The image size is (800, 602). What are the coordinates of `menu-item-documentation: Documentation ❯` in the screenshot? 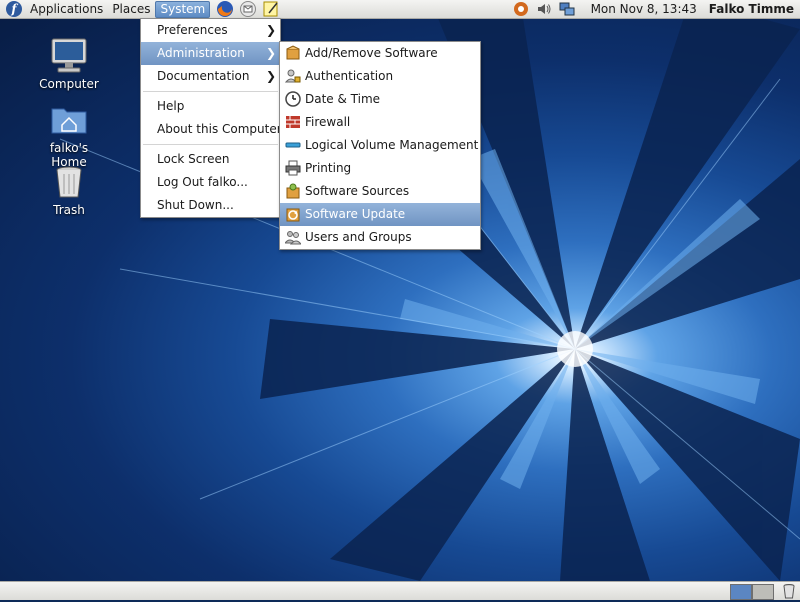 It's located at (210, 76).